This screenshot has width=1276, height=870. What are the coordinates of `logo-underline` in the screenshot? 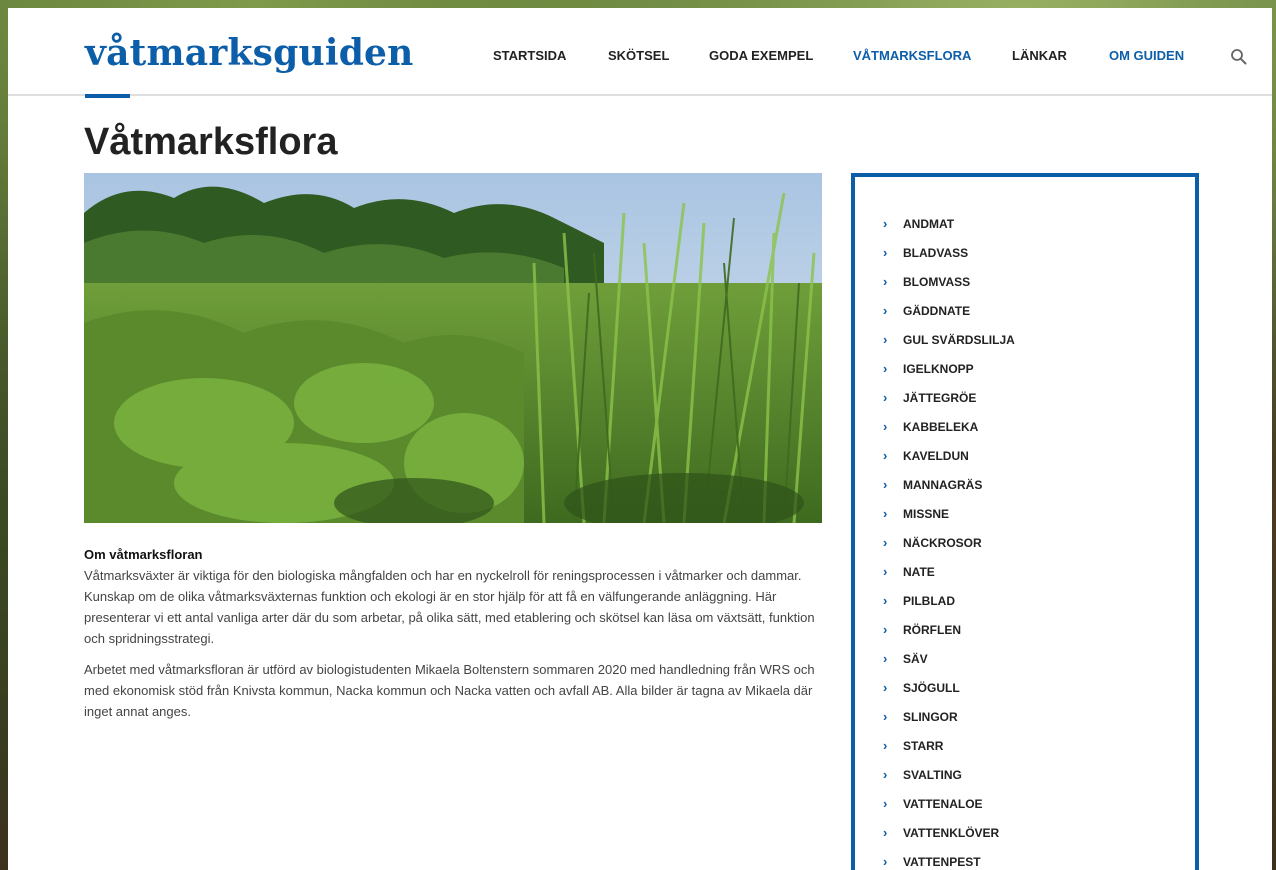 It's located at (107, 96).